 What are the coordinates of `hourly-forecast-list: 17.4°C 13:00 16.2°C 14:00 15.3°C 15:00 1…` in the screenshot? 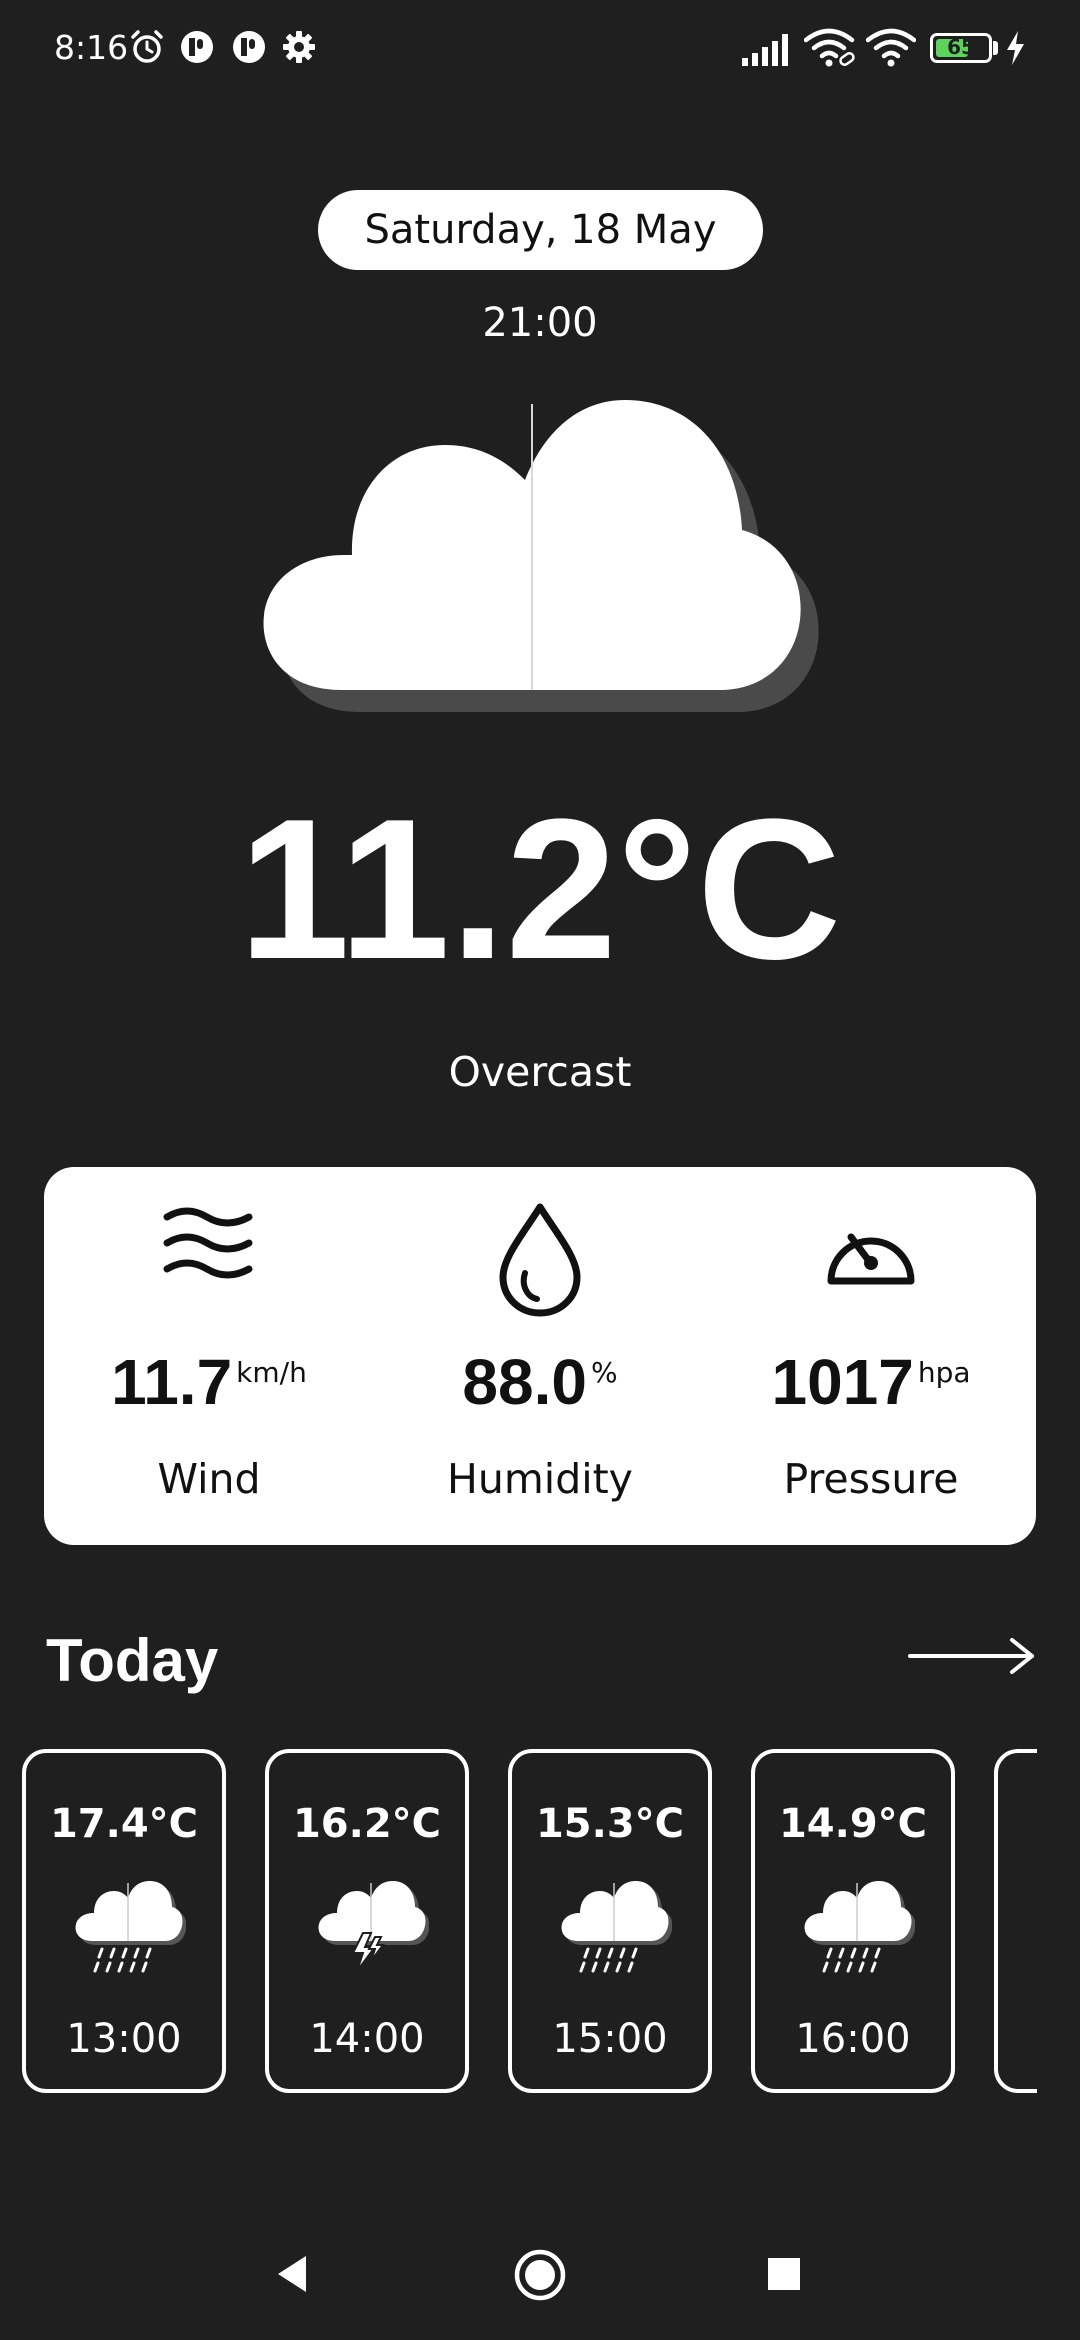 It's located at (518, 1924).